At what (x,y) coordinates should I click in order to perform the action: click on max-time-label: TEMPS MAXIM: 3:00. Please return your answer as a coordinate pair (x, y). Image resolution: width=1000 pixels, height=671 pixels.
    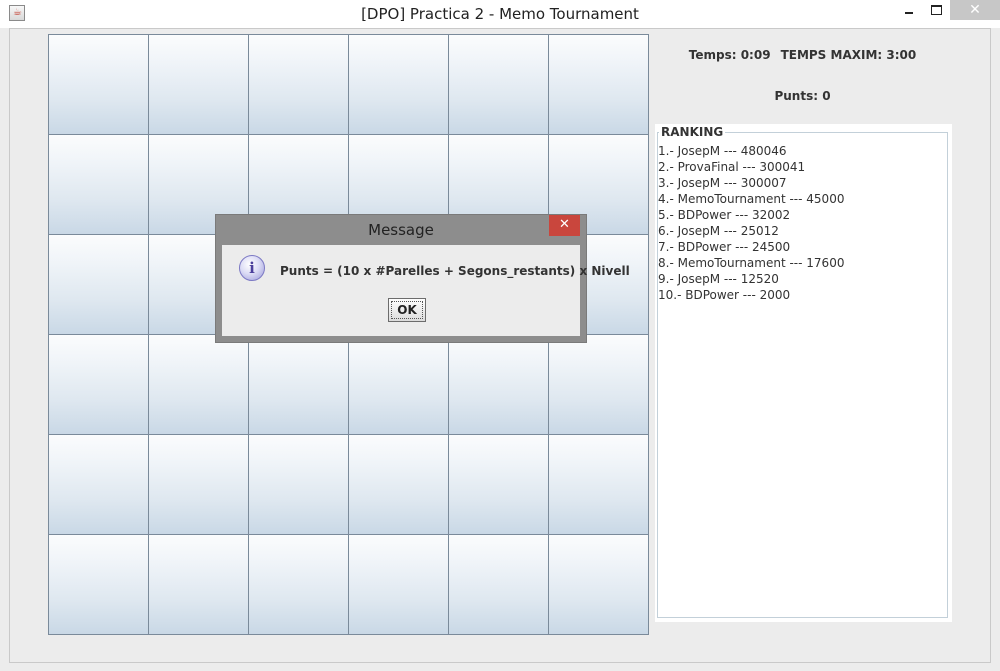
    Looking at the image, I should click on (848, 55).